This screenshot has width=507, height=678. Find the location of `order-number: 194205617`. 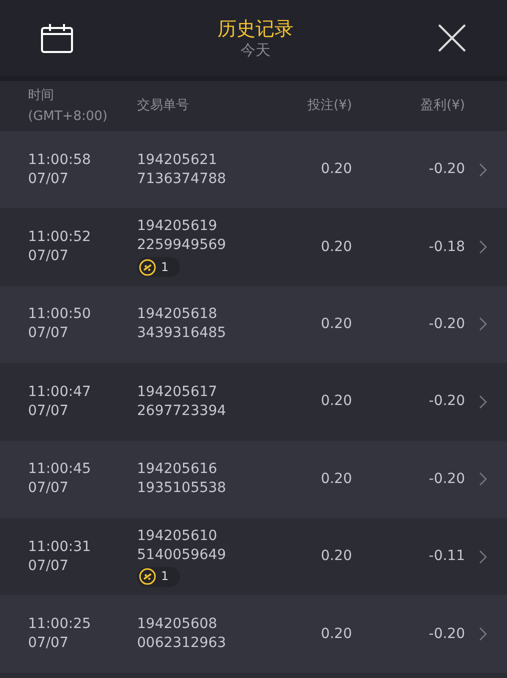

order-number: 194205617 is located at coordinates (177, 392).